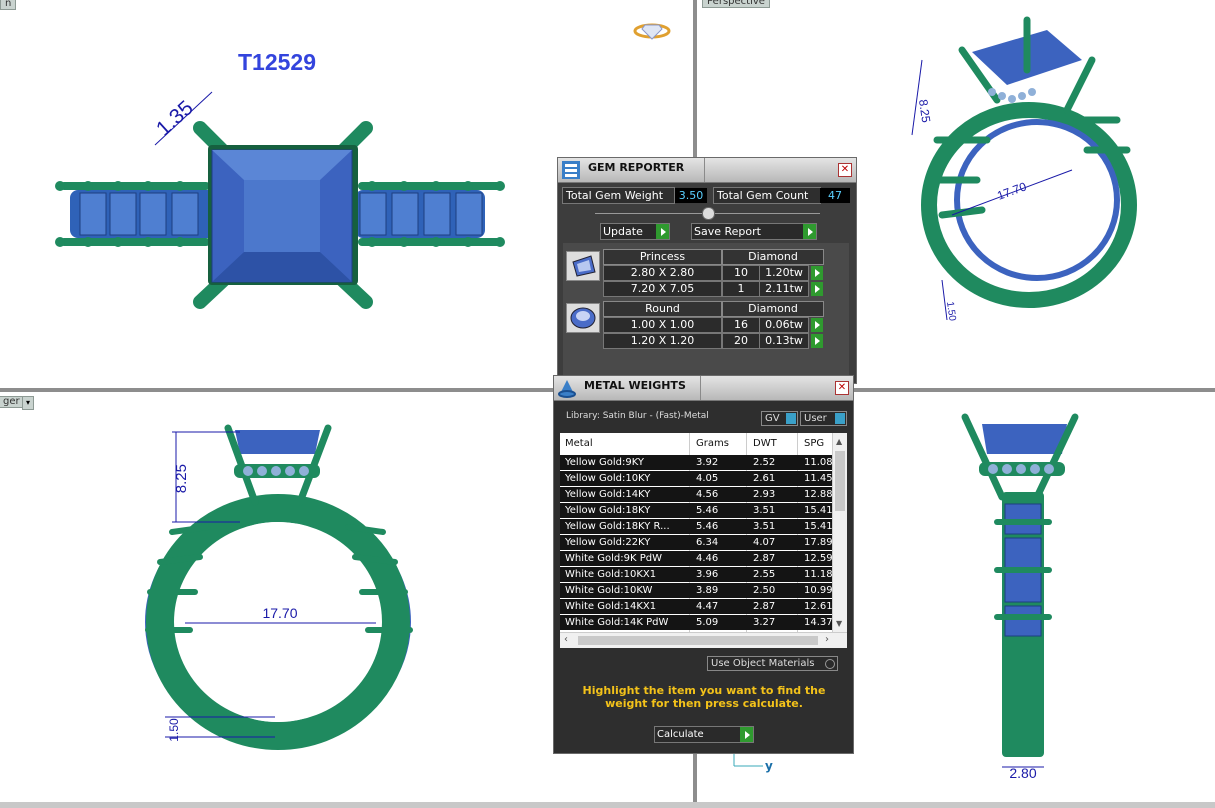 Image resolution: width=1215 pixels, height=808 pixels. What do you see at coordinates (707, 590) in the screenshot?
I see `grams-value: 3.89` at bounding box center [707, 590].